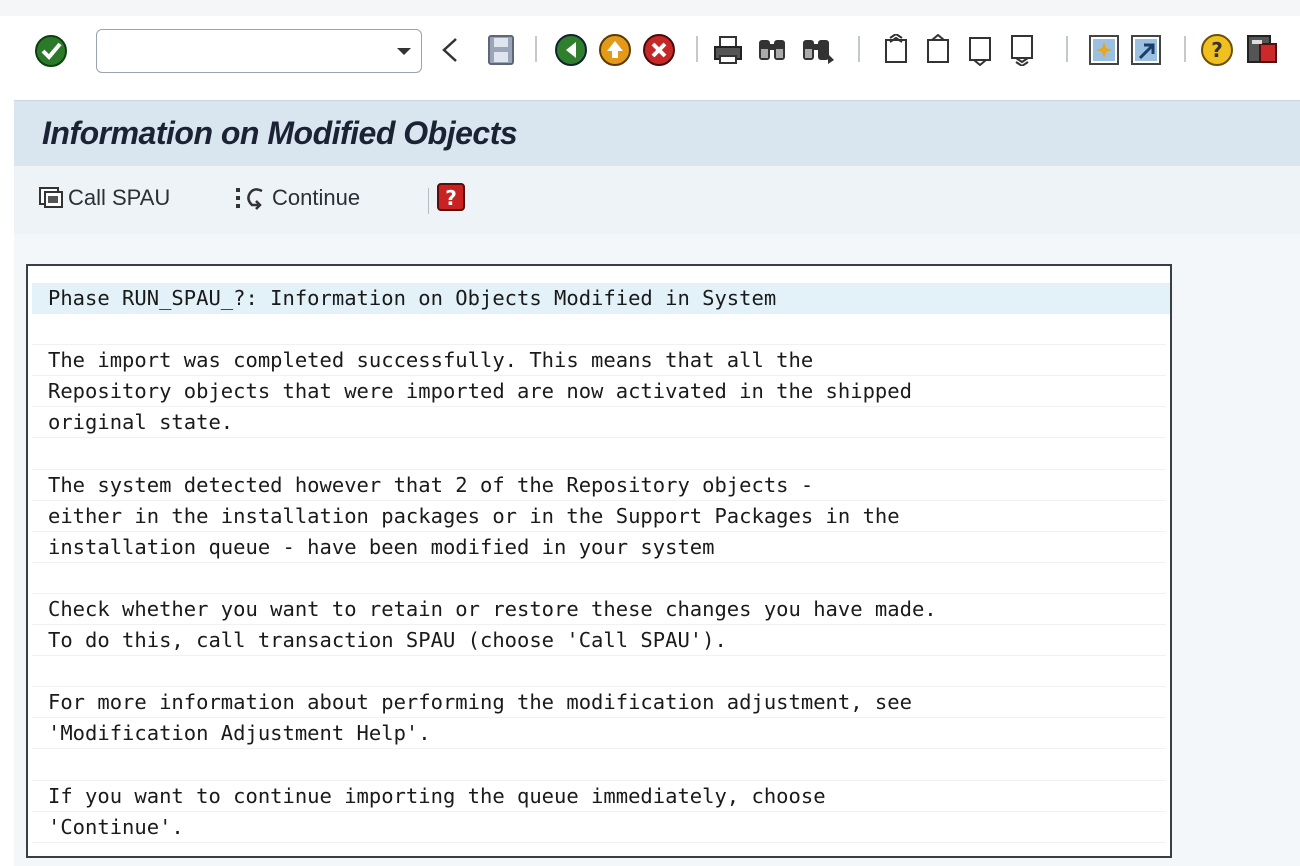 Image resolution: width=1300 pixels, height=866 pixels. I want to click on back-triangle-icon, so click(450, 50).